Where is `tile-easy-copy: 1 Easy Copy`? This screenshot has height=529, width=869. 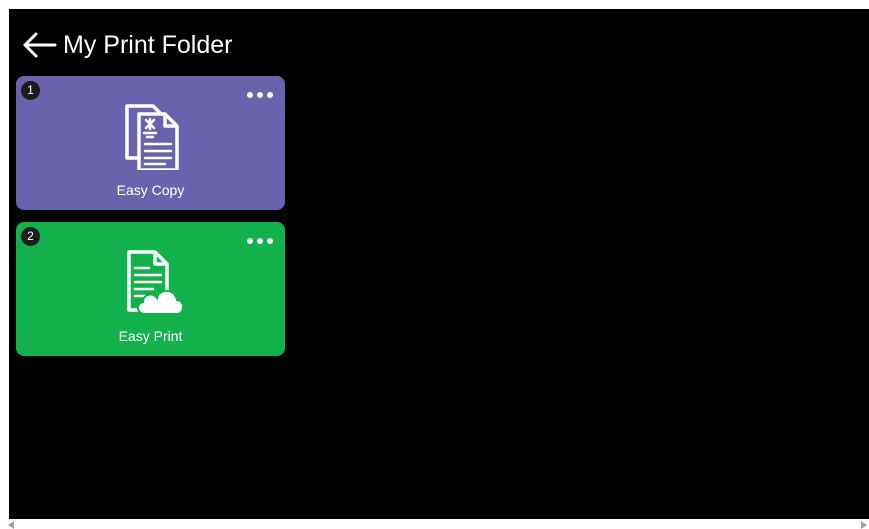
tile-easy-copy: 1 Easy Copy is located at coordinates (150, 143).